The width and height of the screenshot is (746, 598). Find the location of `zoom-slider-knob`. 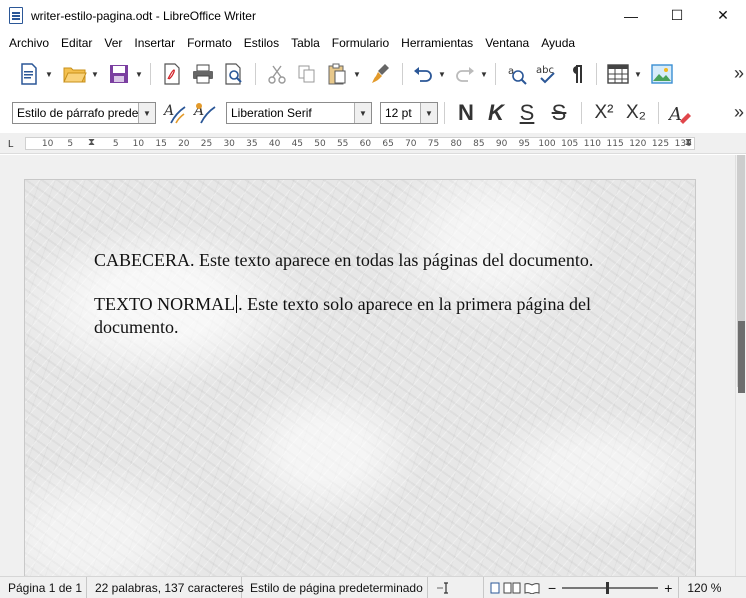

zoom-slider-knob is located at coordinates (608, 587).